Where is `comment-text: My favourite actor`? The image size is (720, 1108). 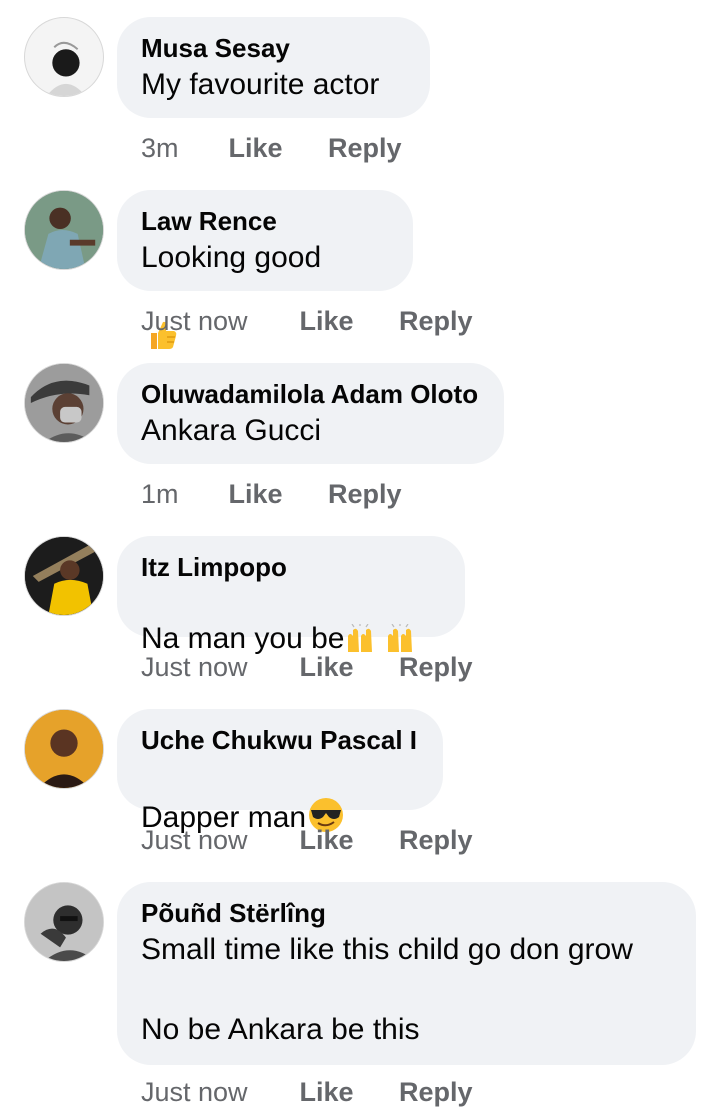
comment-text: My favourite actor is located at coordinates (260, 84).